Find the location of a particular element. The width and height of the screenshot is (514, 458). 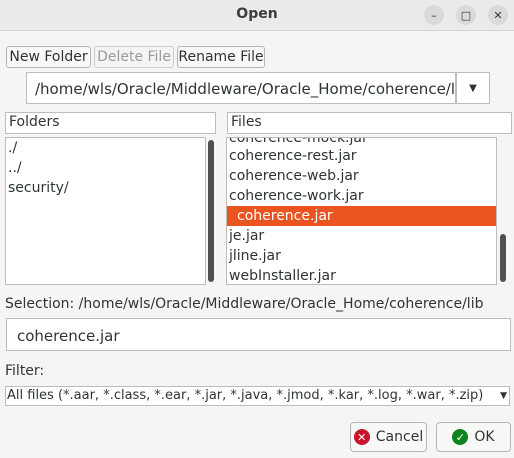

cancel-button: ✕ Cancel is located at coordinates (388, 437).